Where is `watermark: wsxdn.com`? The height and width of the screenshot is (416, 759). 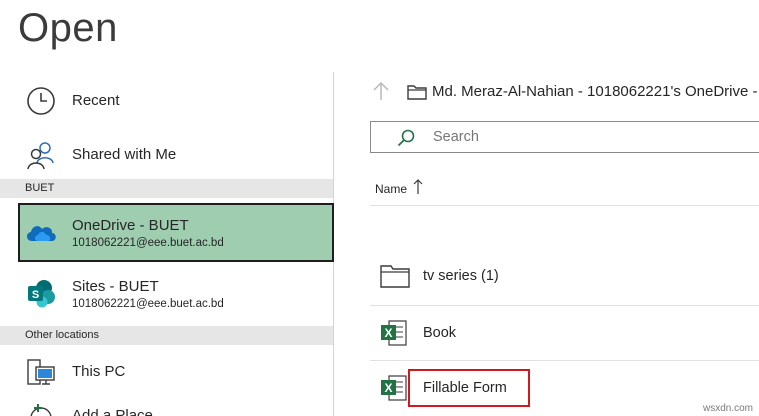
watermark: wsxdn.com is located at coordinates (727, 408).